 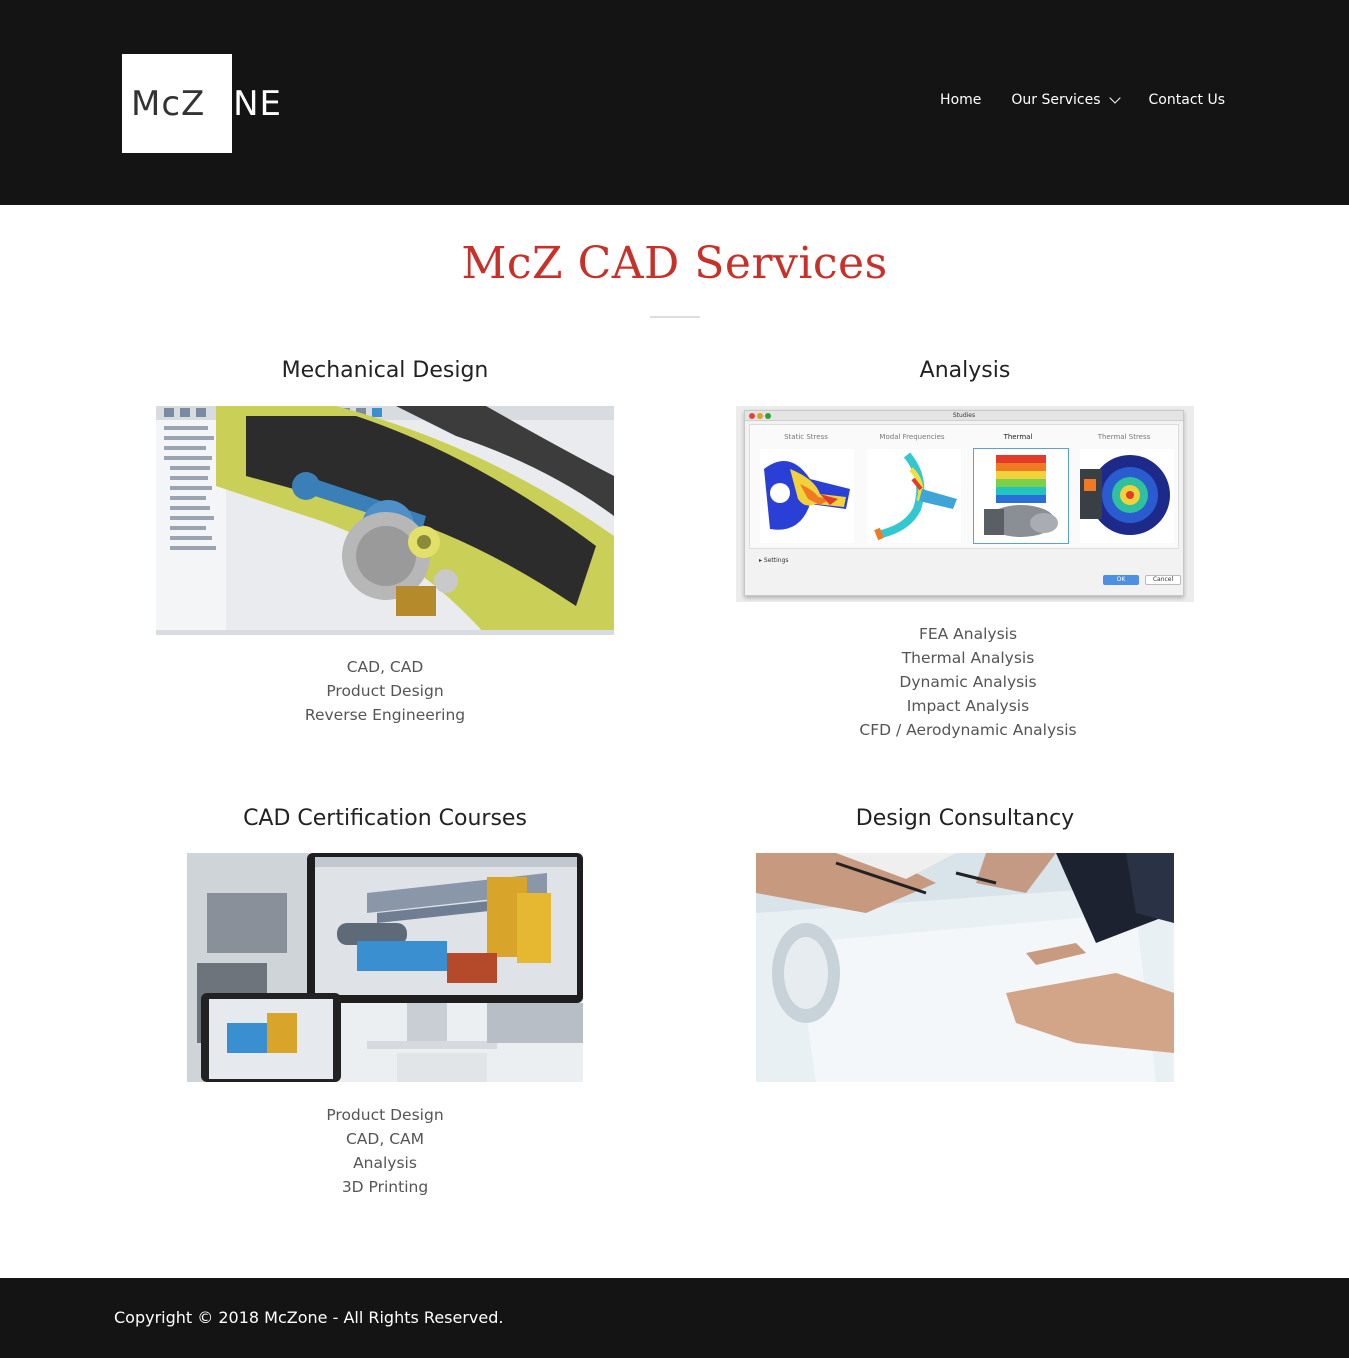 I want to click on settings-disclosure: ▸ Settings, so click(x=774, y=560).